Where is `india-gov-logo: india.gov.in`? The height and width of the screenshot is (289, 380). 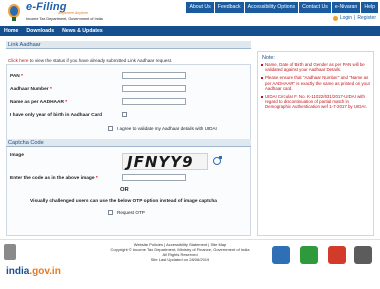
india-gov-logo: india.gov.in is located at coordinates (33, 271).